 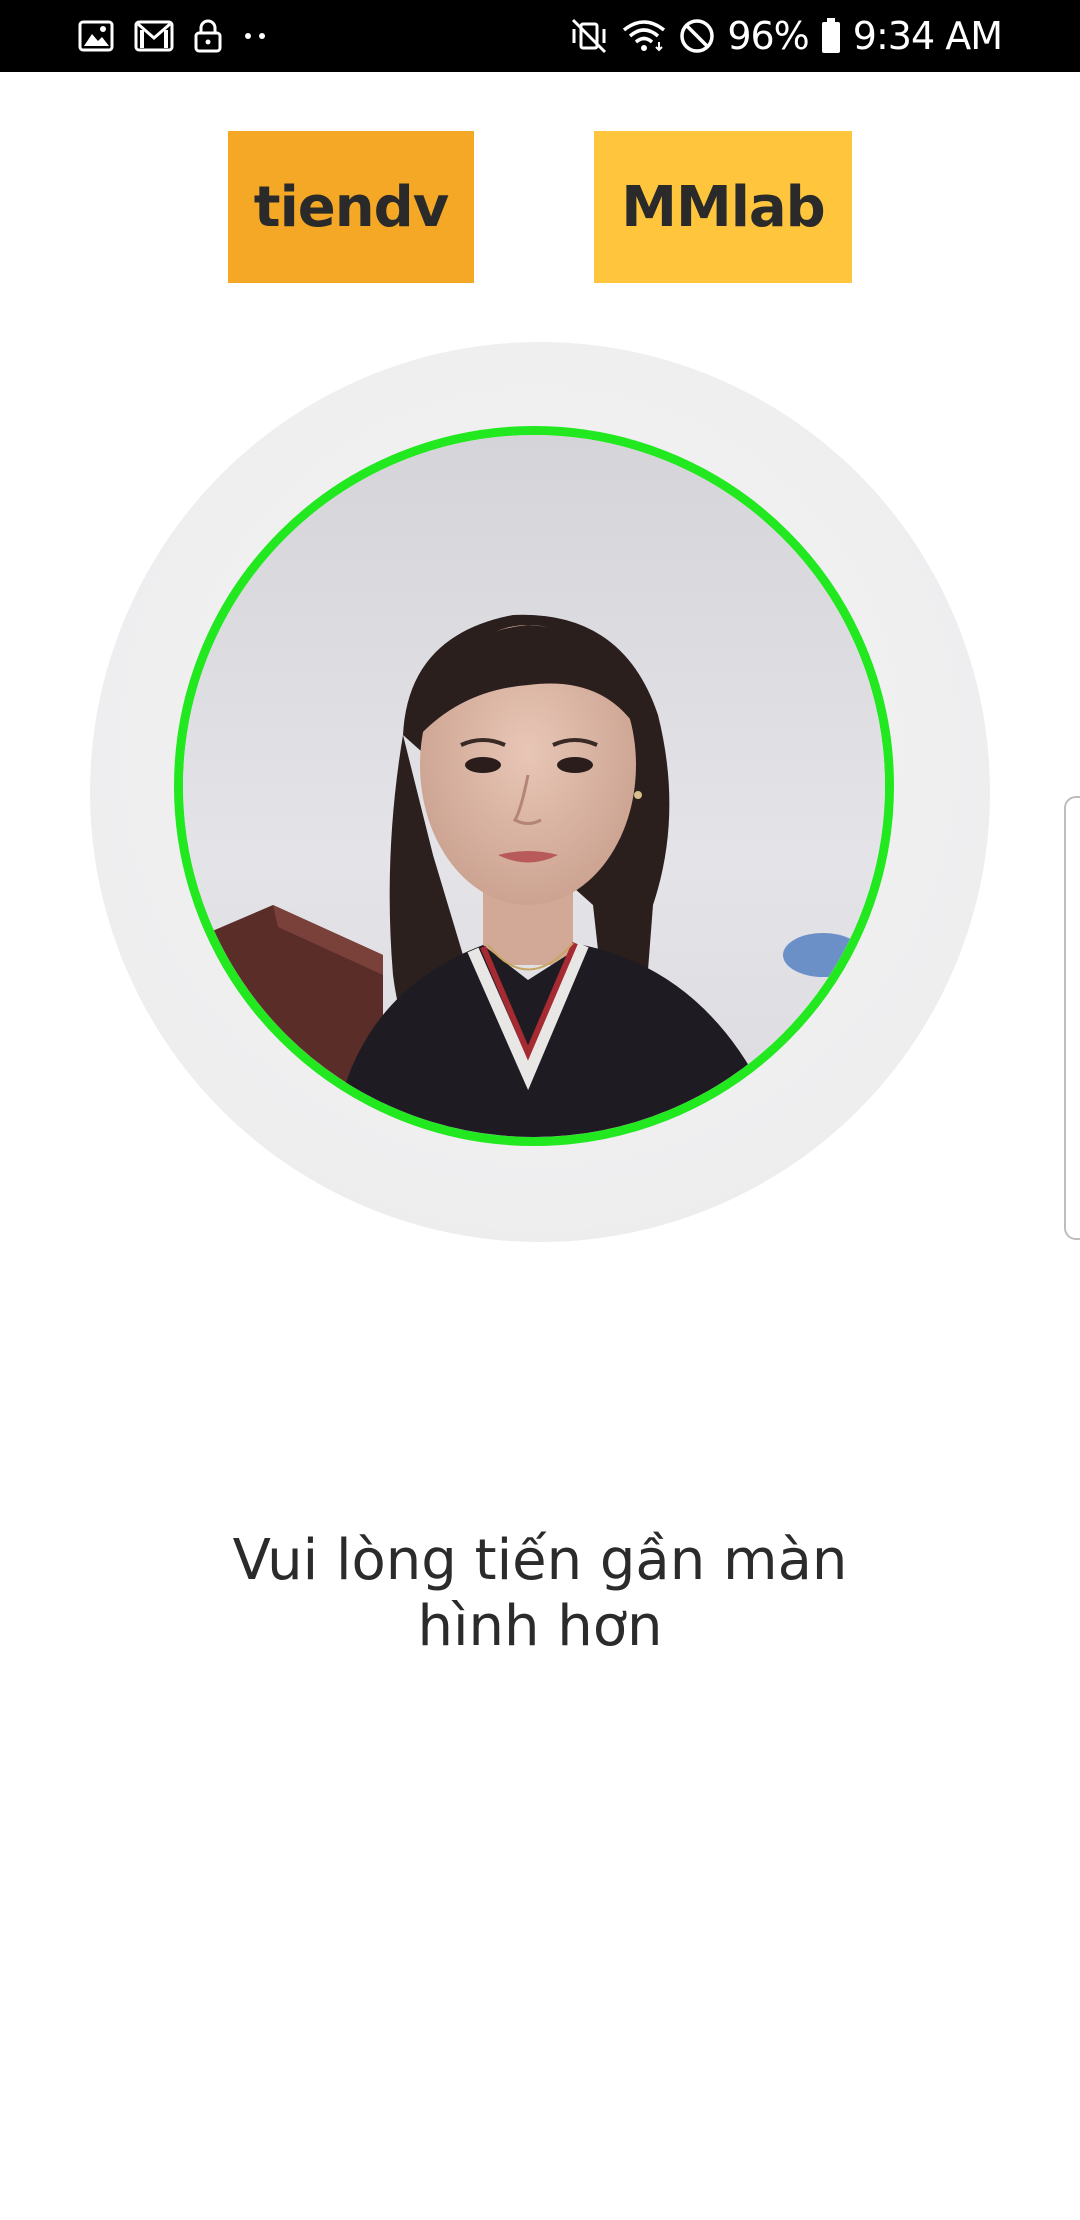 What do you see at coordinates (175, 36) in the screenshot?
I see `status-left-icons` at bounding box center [175, 36].